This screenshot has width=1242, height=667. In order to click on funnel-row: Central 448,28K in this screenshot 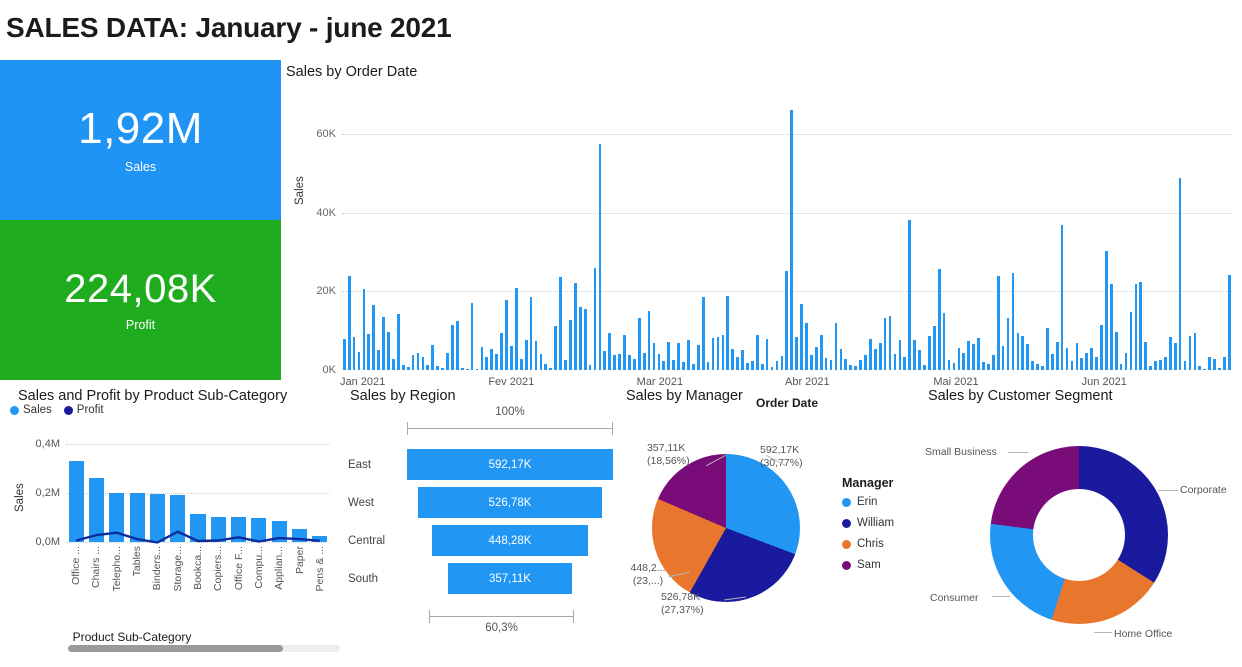, I will do `click(482, 540)`.